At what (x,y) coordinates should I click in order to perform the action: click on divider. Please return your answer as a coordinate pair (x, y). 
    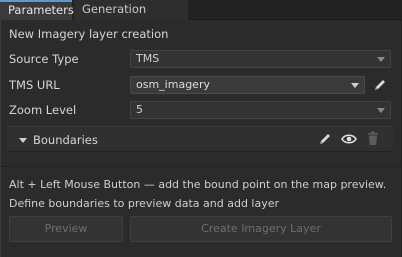
    Looking at the image, I should click on (201, 166).